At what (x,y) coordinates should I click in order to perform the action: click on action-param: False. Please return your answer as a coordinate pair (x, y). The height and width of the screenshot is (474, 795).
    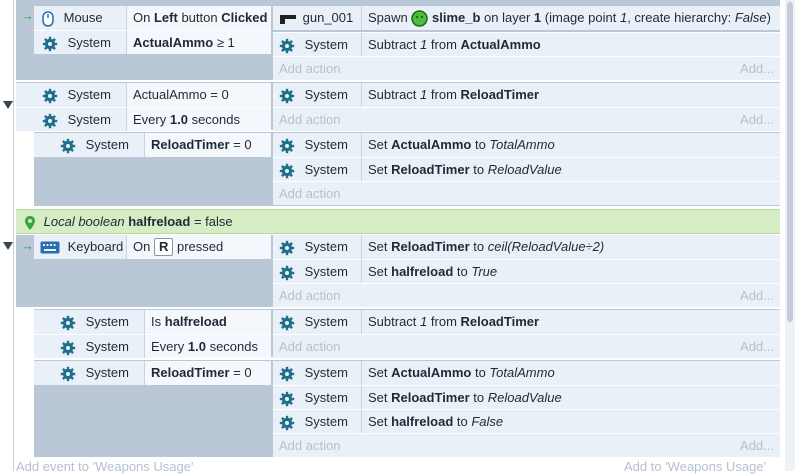
    Looking at the image, I should click on (487, 421).